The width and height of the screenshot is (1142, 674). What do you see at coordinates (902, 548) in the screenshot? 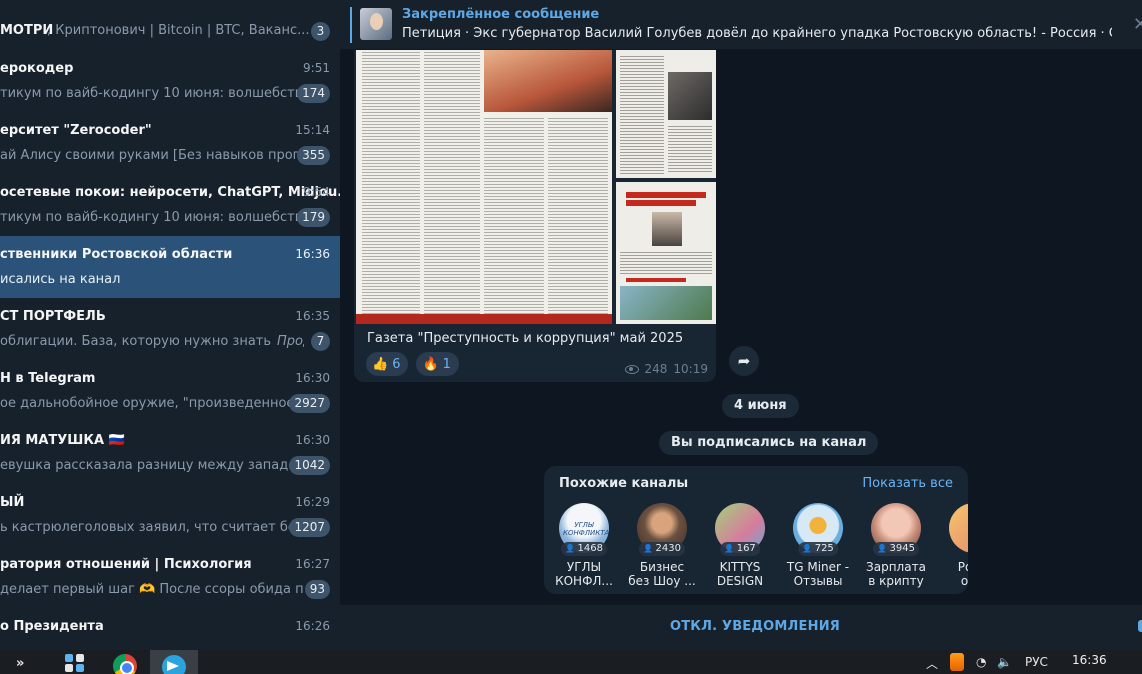
I see `subscriber-count-value: 3945` at bounding box center [902, 548].